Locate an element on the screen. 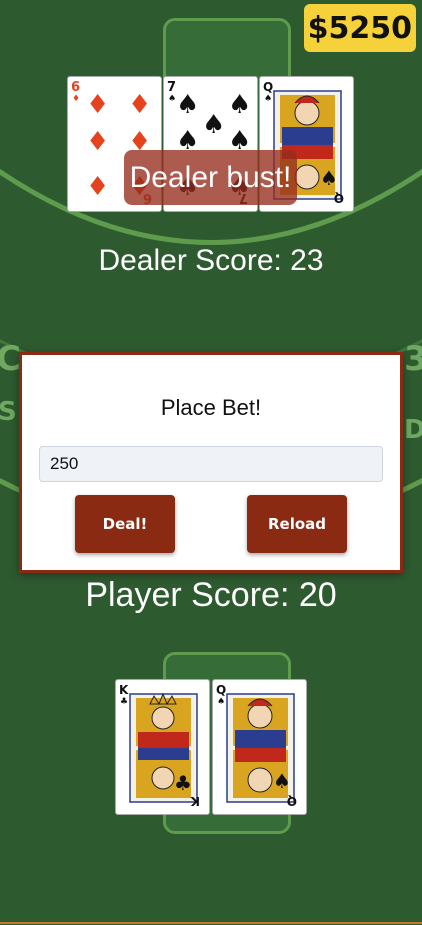  dealer-score: Dealer Score: 23 is located at coordinates (211, 260).